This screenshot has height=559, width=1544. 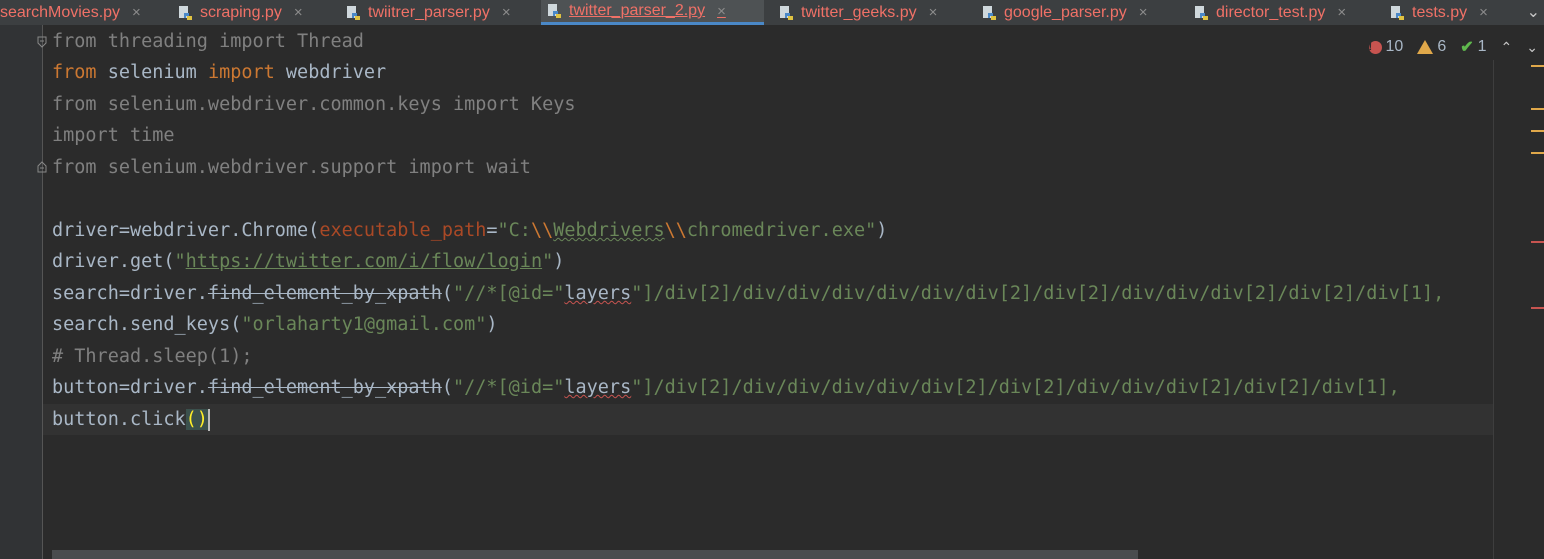 What do you see at coordinates (21, 292) in the screenshot?
I see `line-gutter` at bounding box center [21, 292].